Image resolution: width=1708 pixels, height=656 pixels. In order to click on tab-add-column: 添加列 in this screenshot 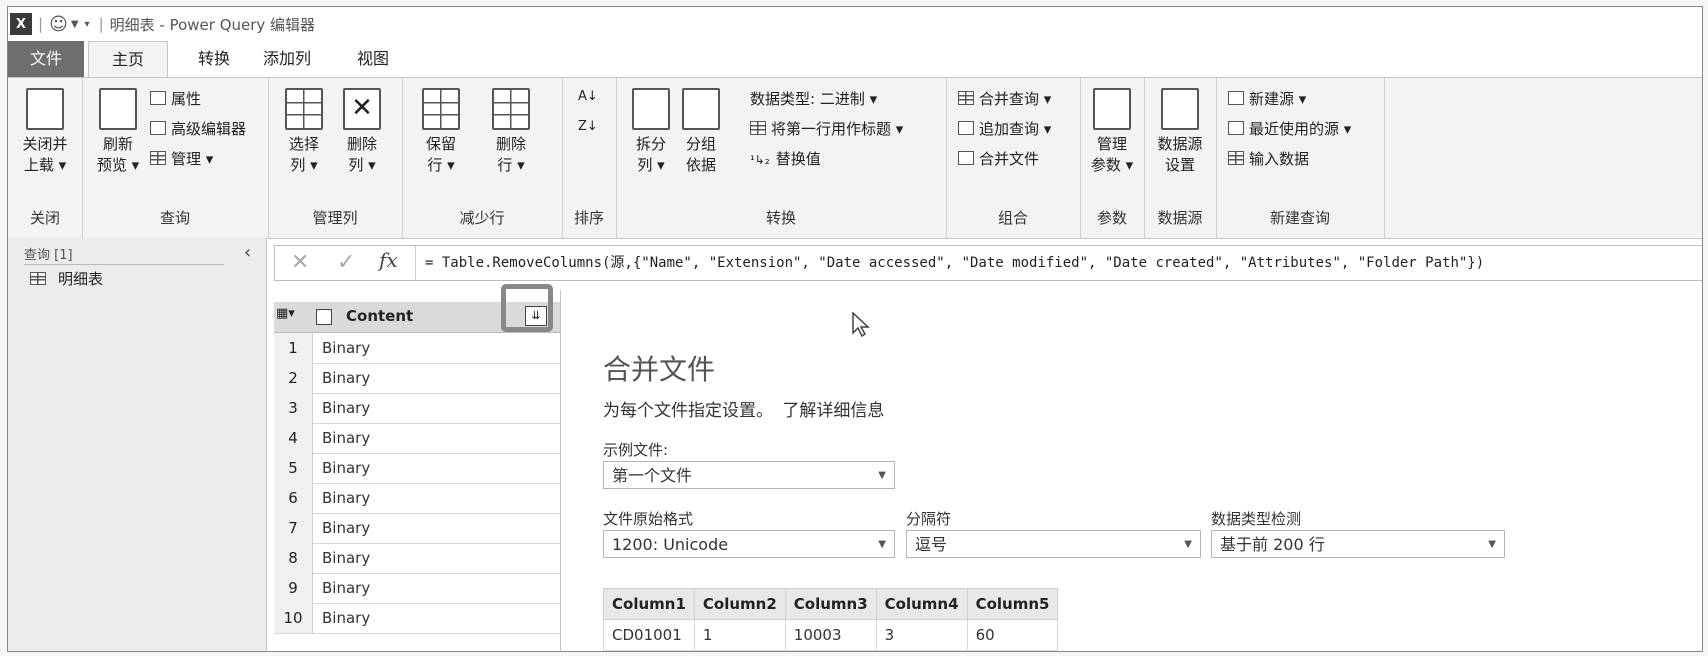, I will do `click(287, 59)`.